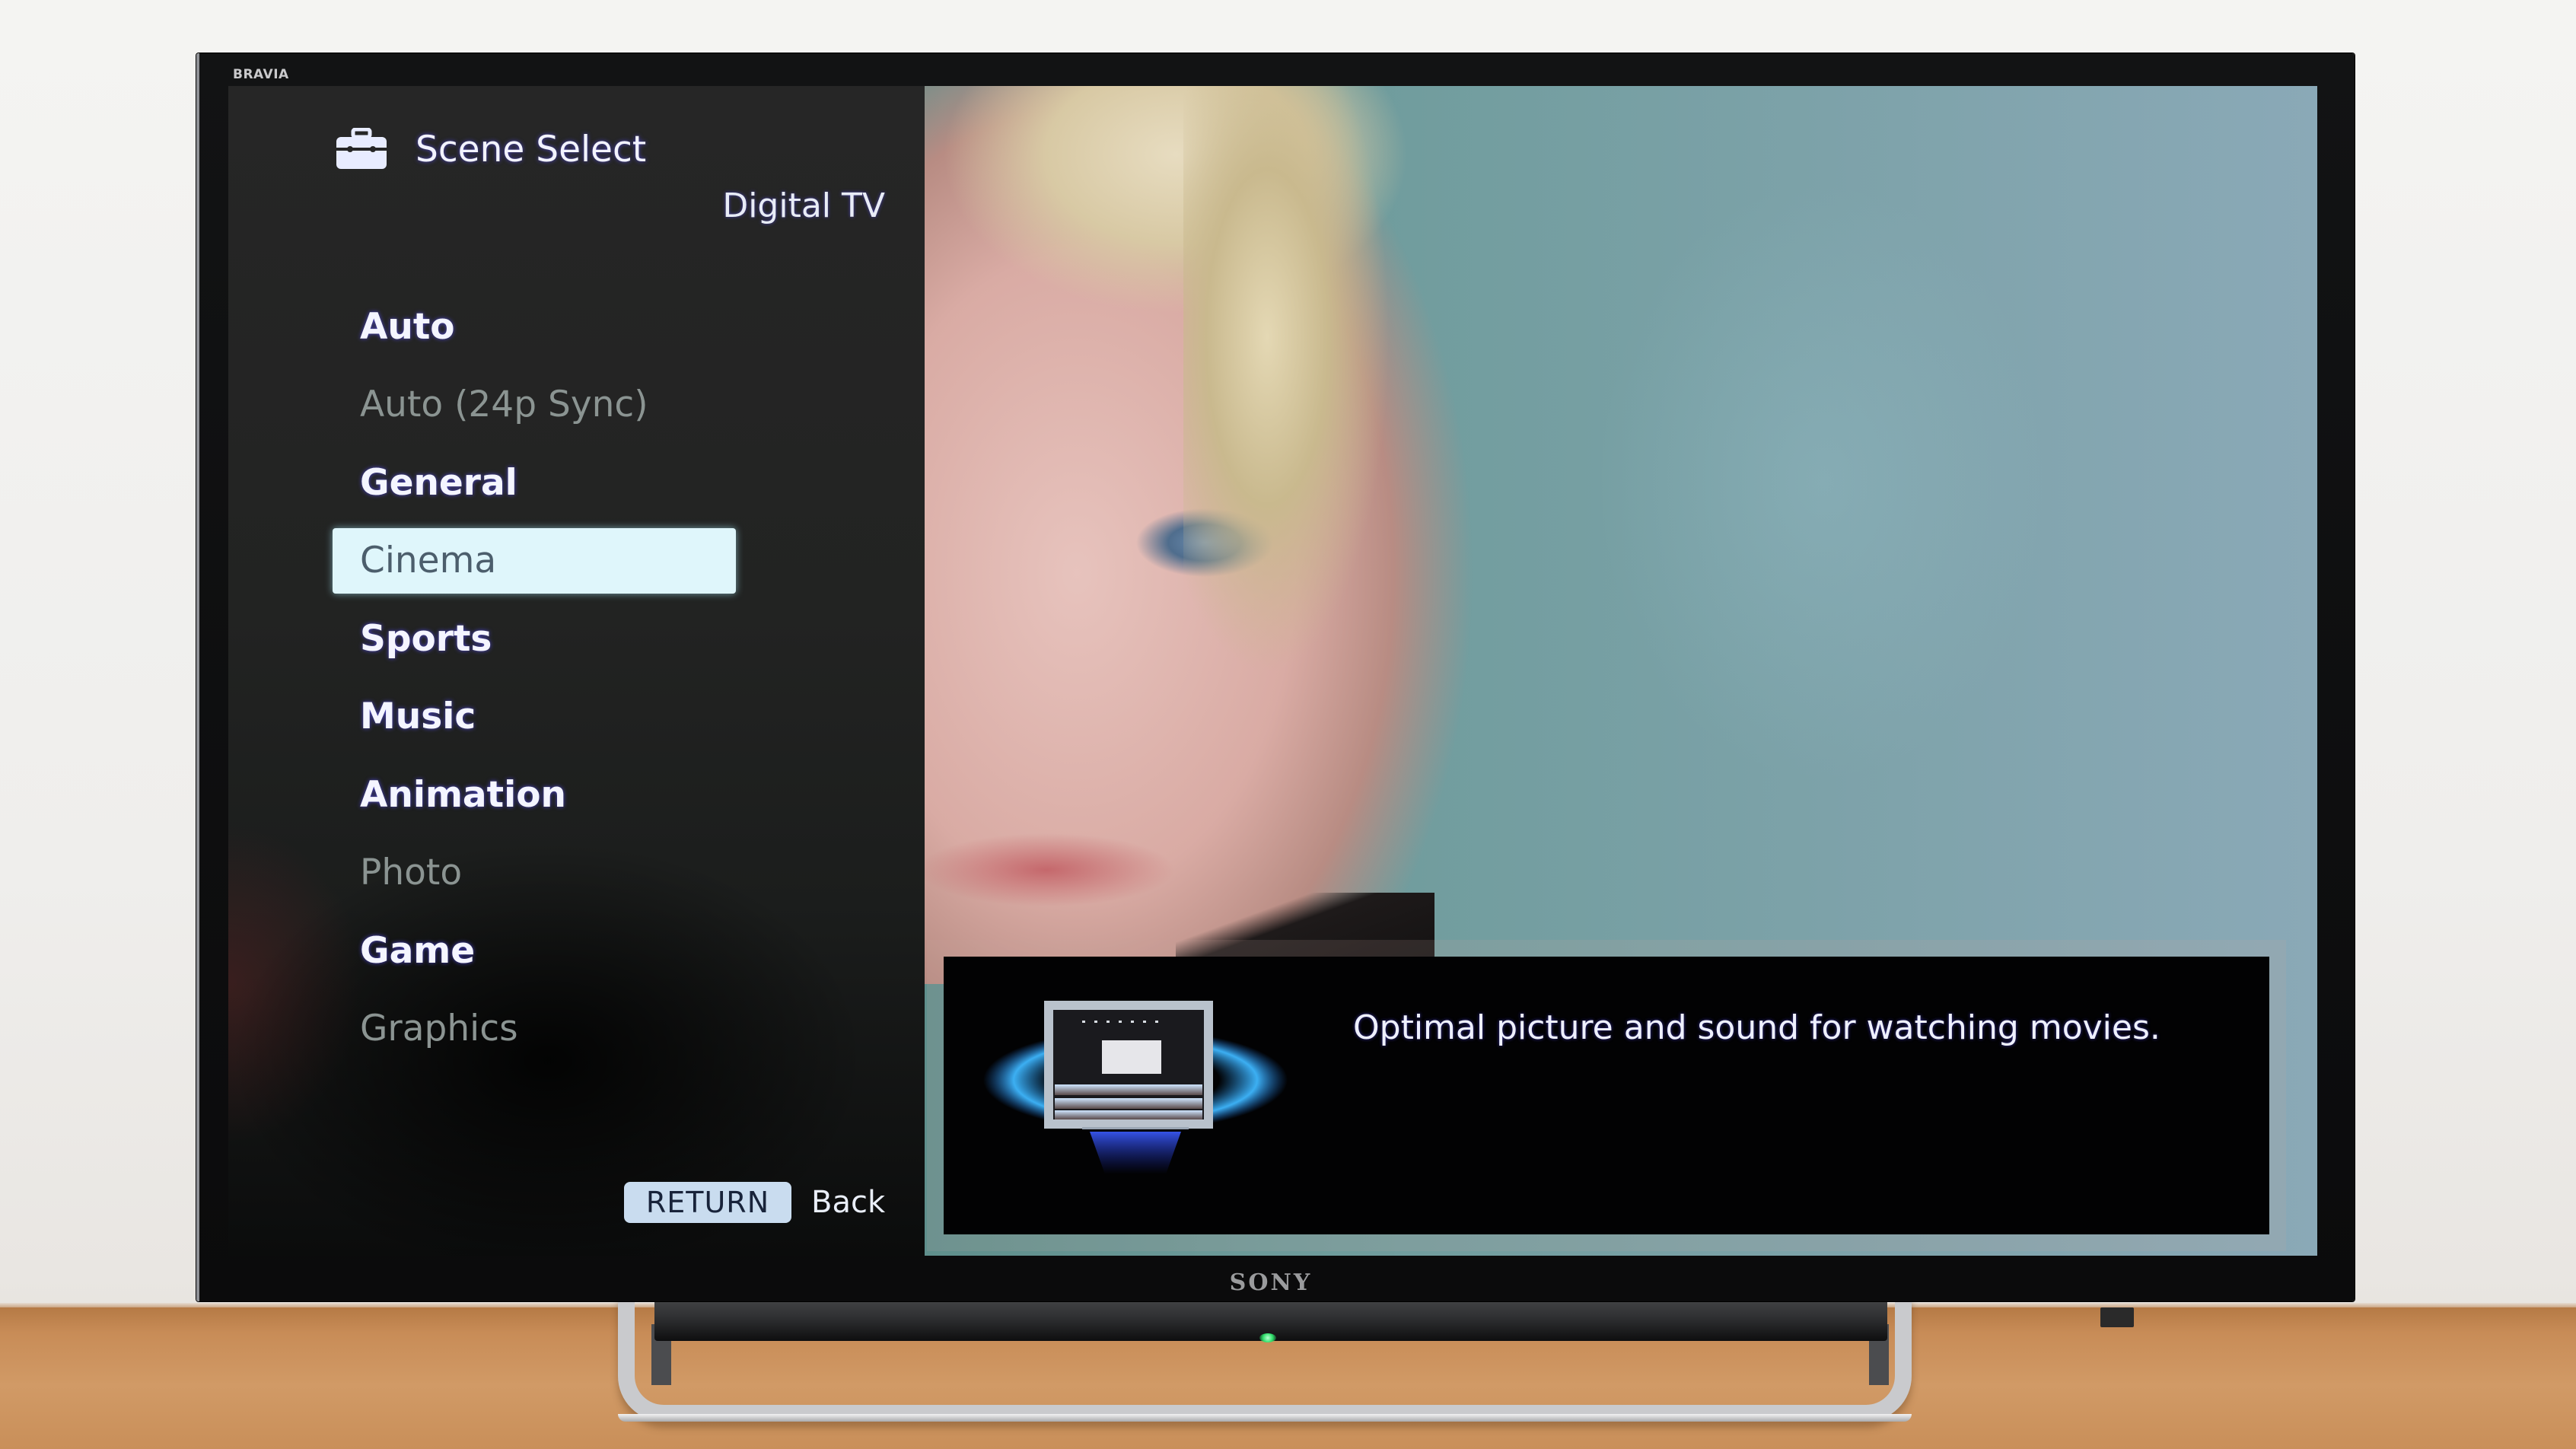  Describe the element at coordinates (534, 560) in the screenshot. I see `scene-item-cinema: Cinema` at that location.